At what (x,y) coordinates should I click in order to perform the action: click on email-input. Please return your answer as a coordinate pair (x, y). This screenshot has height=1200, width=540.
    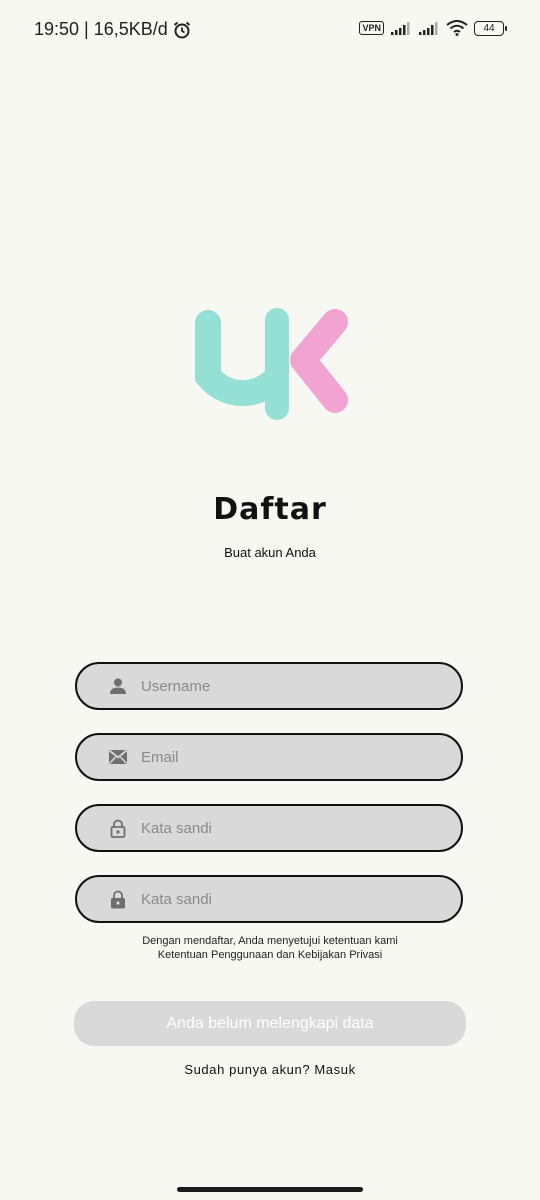
    Looking at the image, I should click on (281, 757).